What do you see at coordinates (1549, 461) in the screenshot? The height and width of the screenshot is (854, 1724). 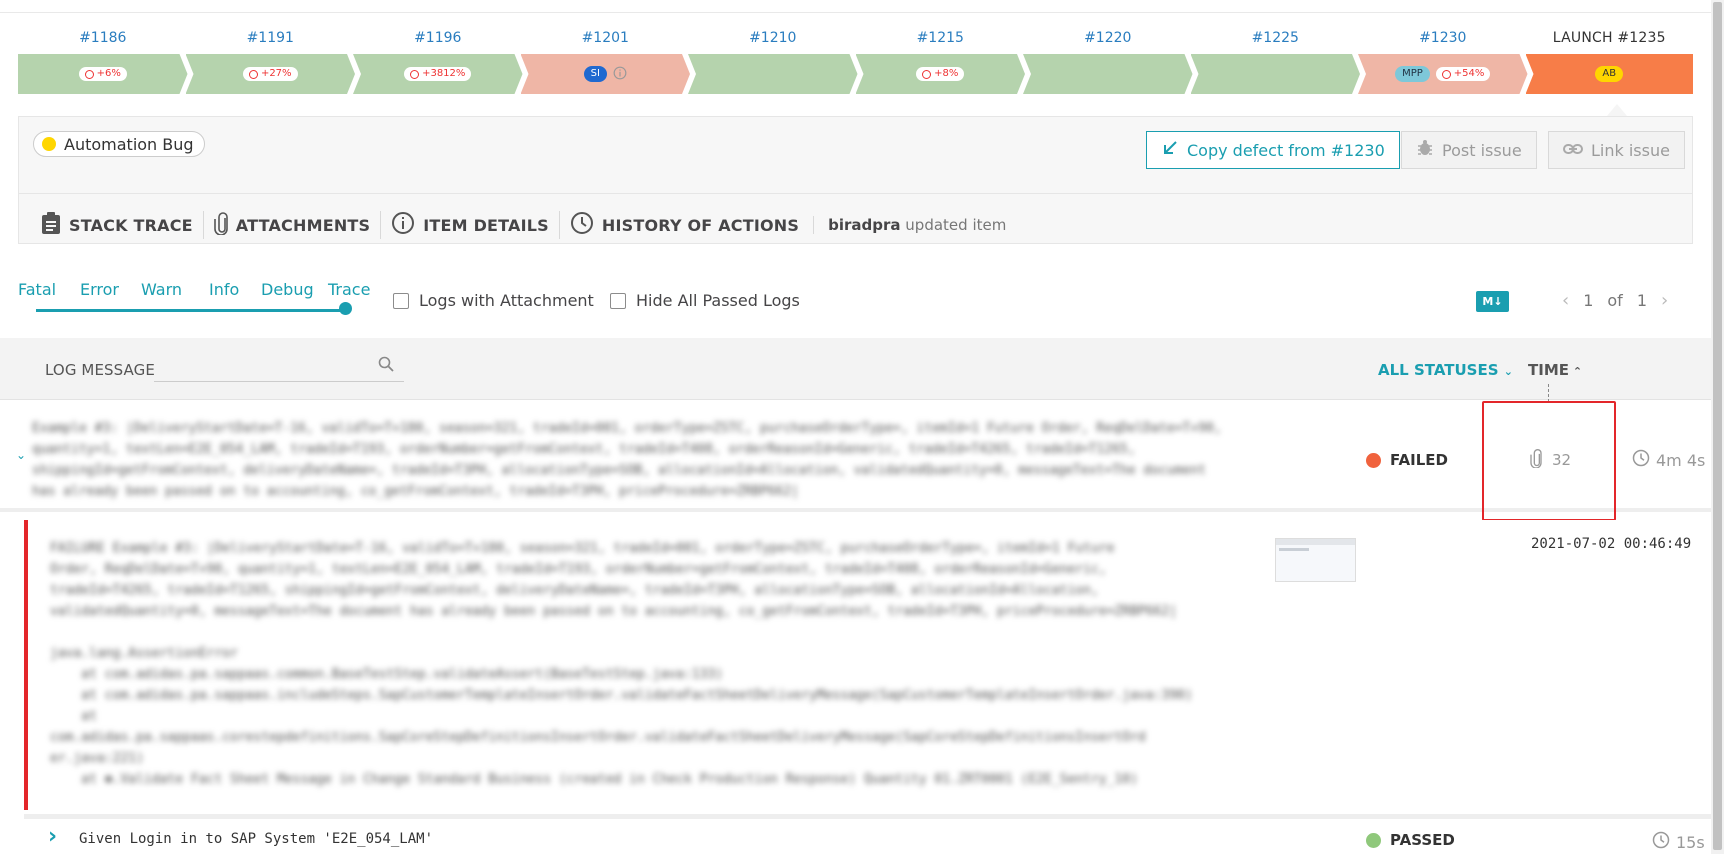 I see `highlight-box` at bounding box center [1549, 461].